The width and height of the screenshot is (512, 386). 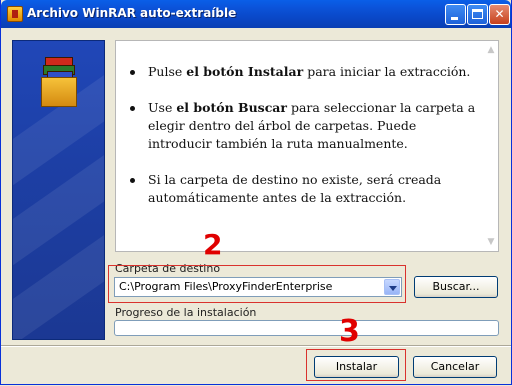 What do you see at coordinates (306, 328) in the screenshot?
I see `install-progress-bar` at bounding box center [306, 328].